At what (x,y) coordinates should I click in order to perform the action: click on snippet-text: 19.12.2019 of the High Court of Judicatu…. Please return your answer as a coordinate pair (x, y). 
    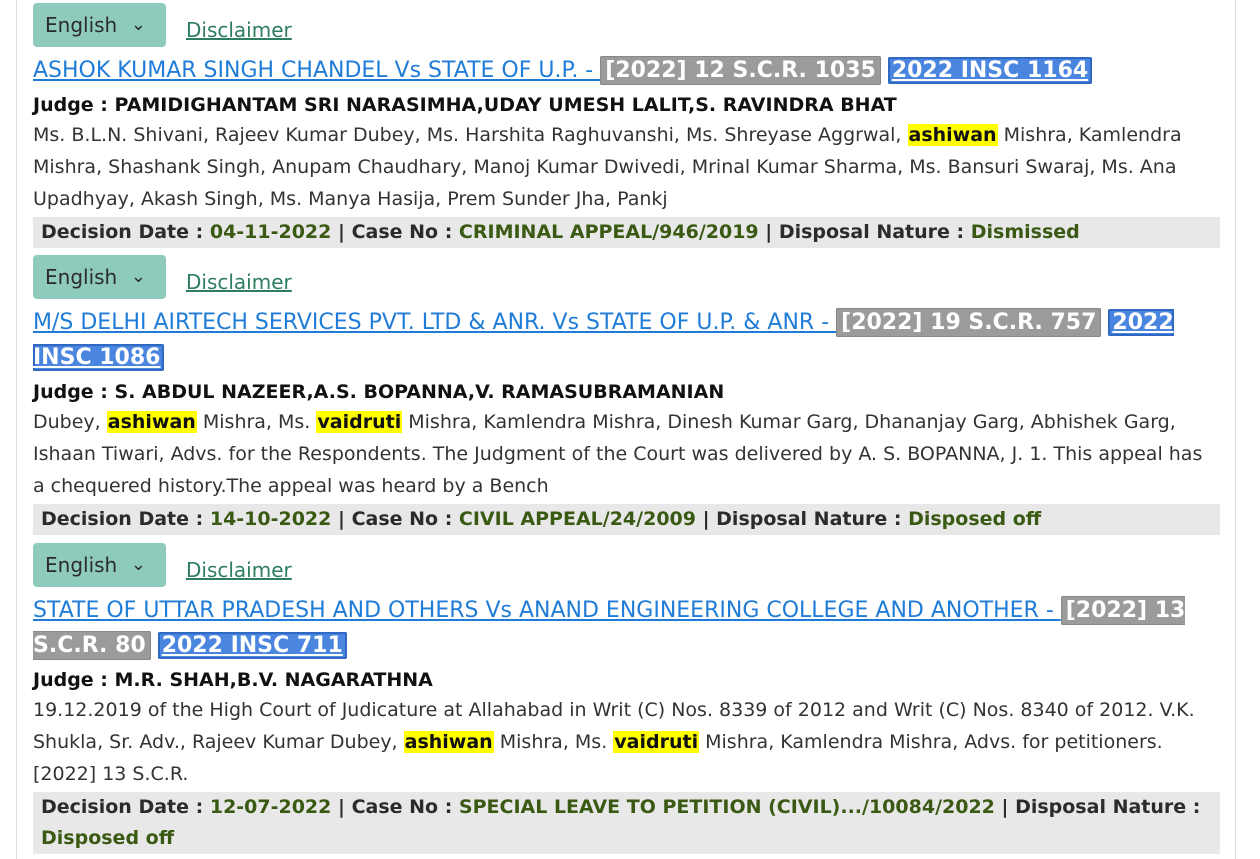
    Looking at the image, I should click on (626, 742).